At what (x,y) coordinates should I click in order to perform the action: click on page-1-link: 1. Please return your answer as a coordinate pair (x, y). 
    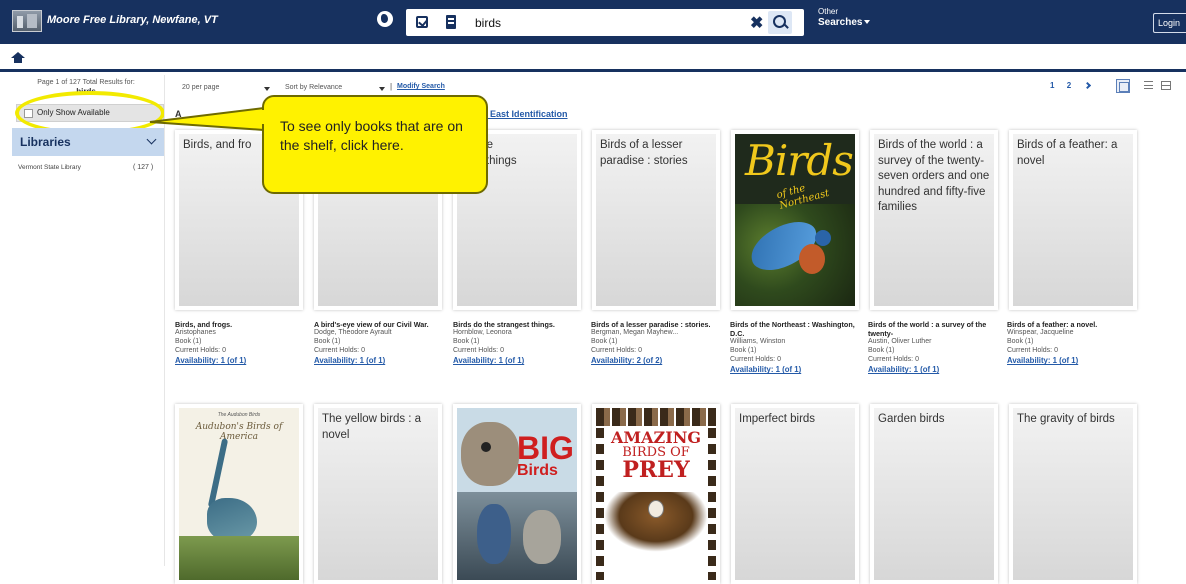
    Looking at the image, I should click on (1052, 85).